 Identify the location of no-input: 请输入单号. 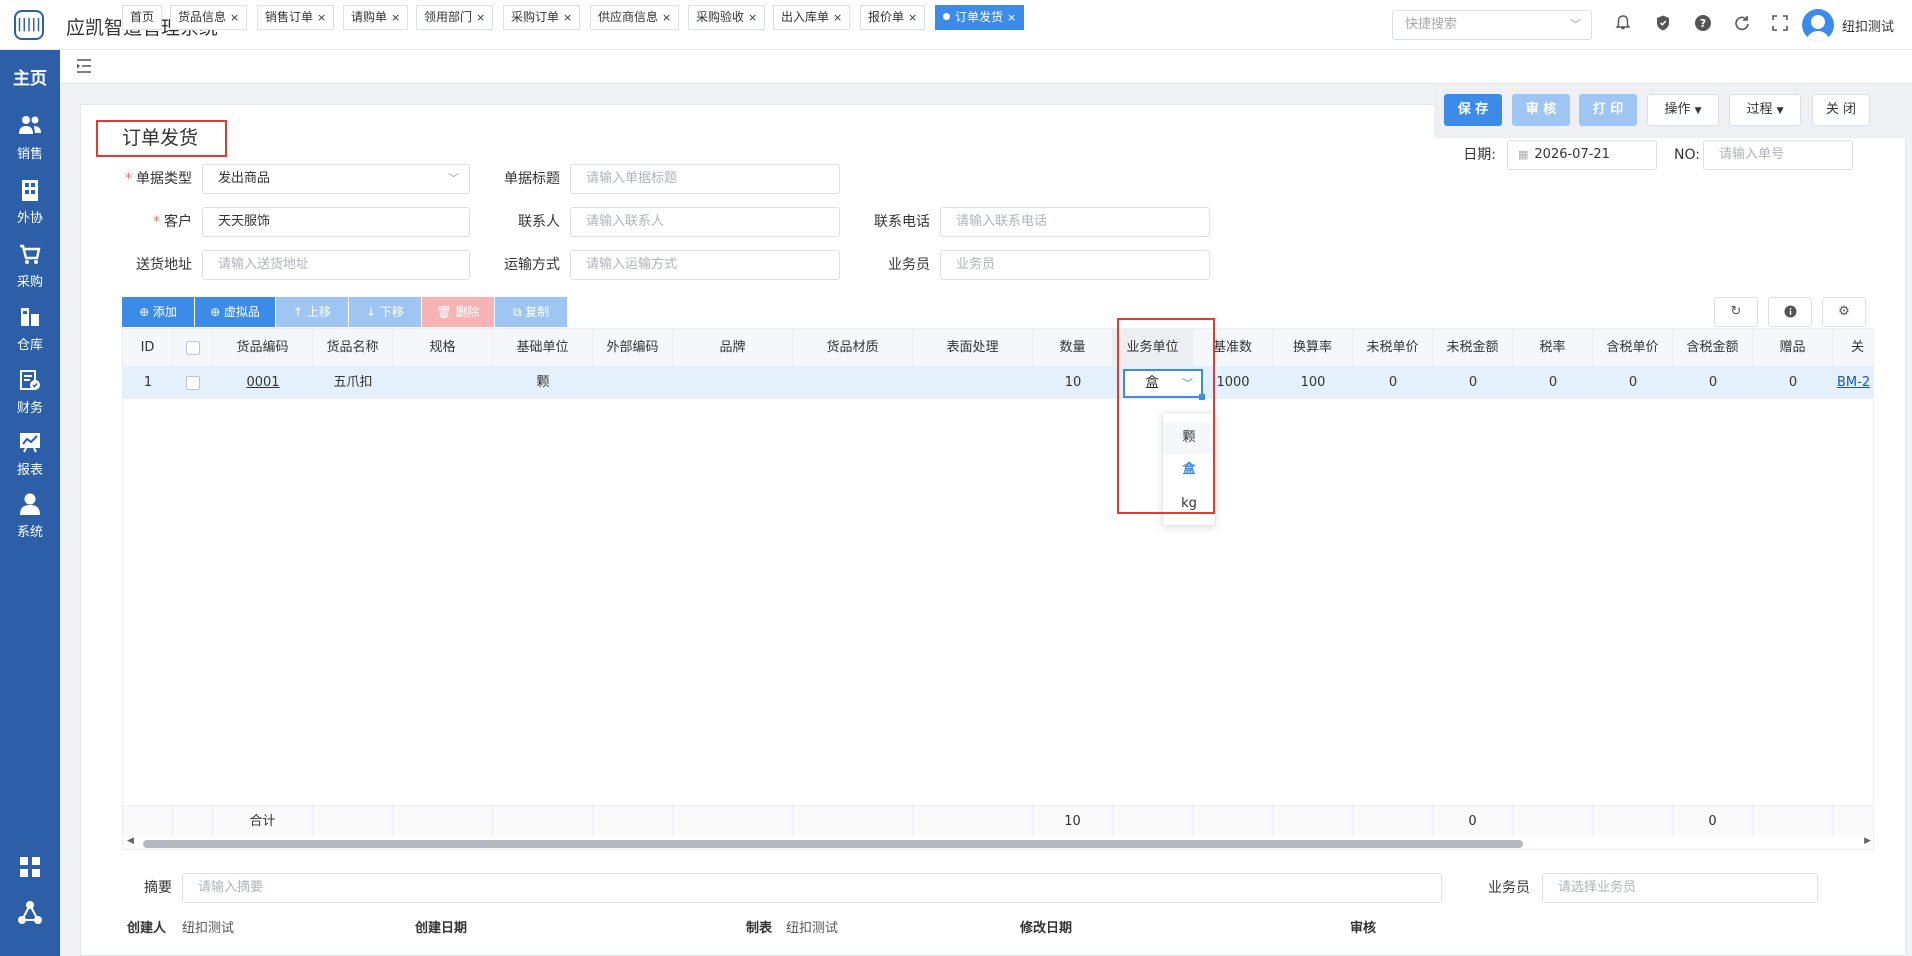
(1778, 155).